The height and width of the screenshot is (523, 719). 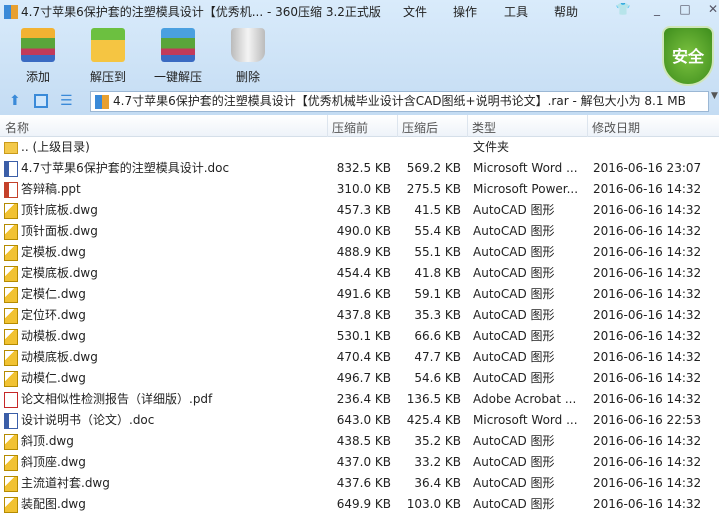 I want to click on file-name-cell: 定模底板.dwg, so click(x=51, y=273).